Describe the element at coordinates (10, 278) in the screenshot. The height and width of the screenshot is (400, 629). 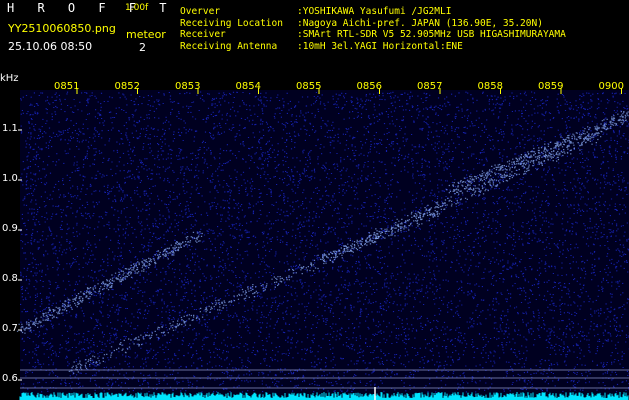
I see `y-tick-label: 0.8` at that location.